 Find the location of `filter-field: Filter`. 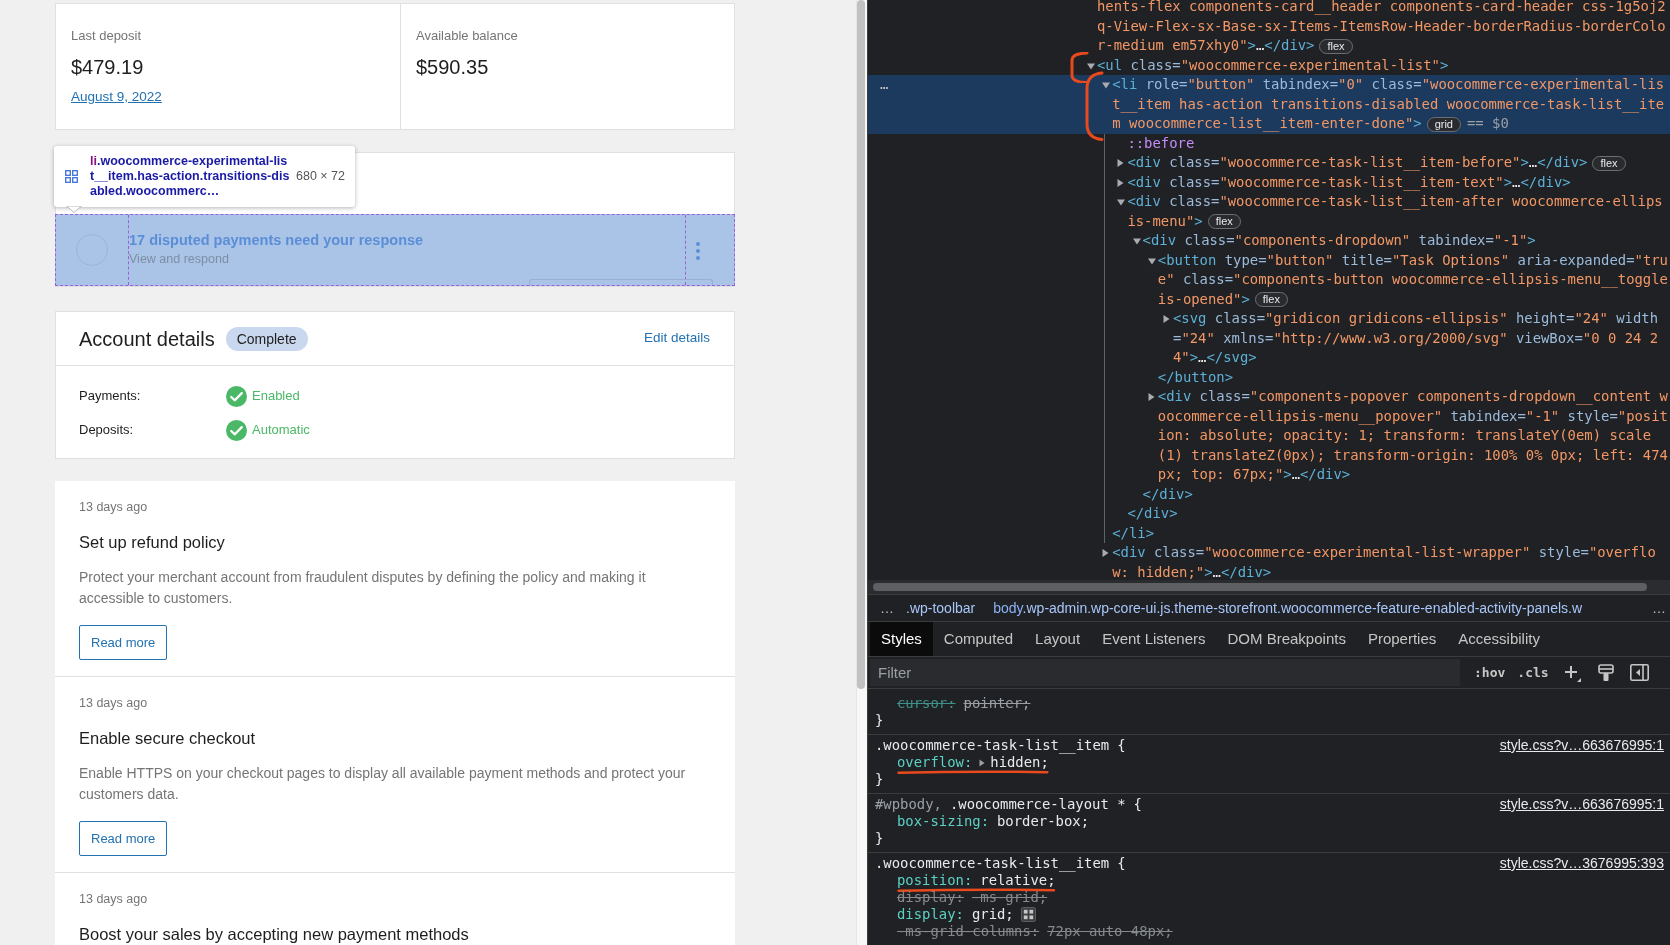

filter-field: Filter is located at coordinates (1165, 672).